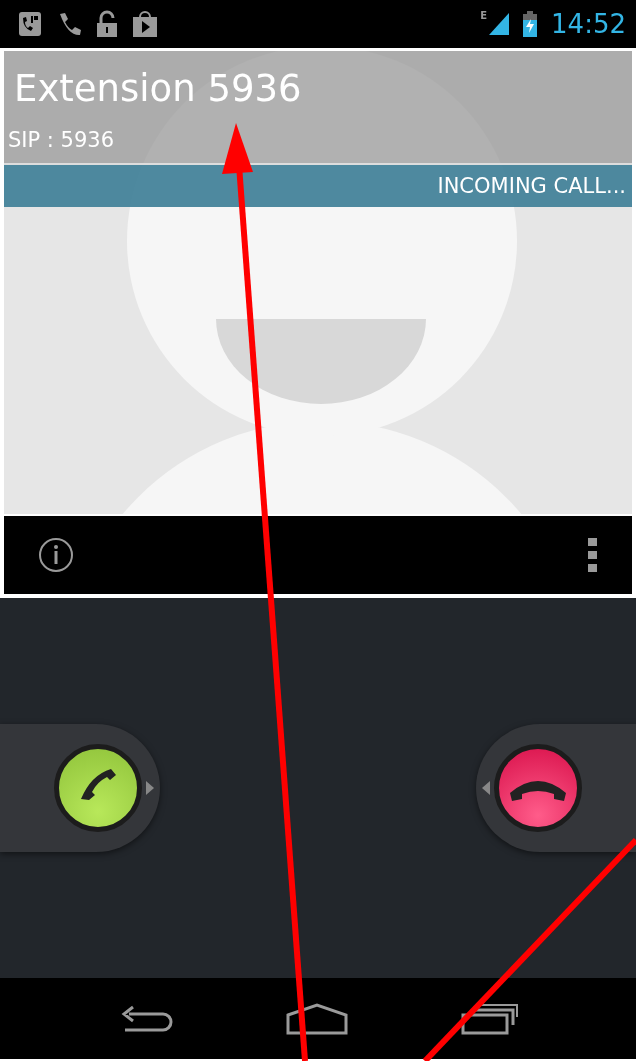 The height and width of the screenshot is (1061, 636). What do you see at coordinates (62, 140) in the screenshot?
I see `sip-address: SIP : 5936` at bounding box center [62, 140].